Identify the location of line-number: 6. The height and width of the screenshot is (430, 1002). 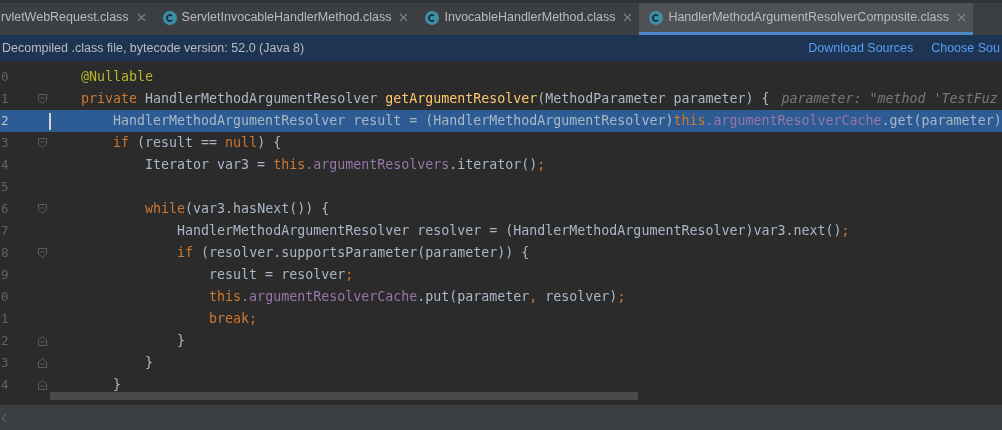
(5, 208).